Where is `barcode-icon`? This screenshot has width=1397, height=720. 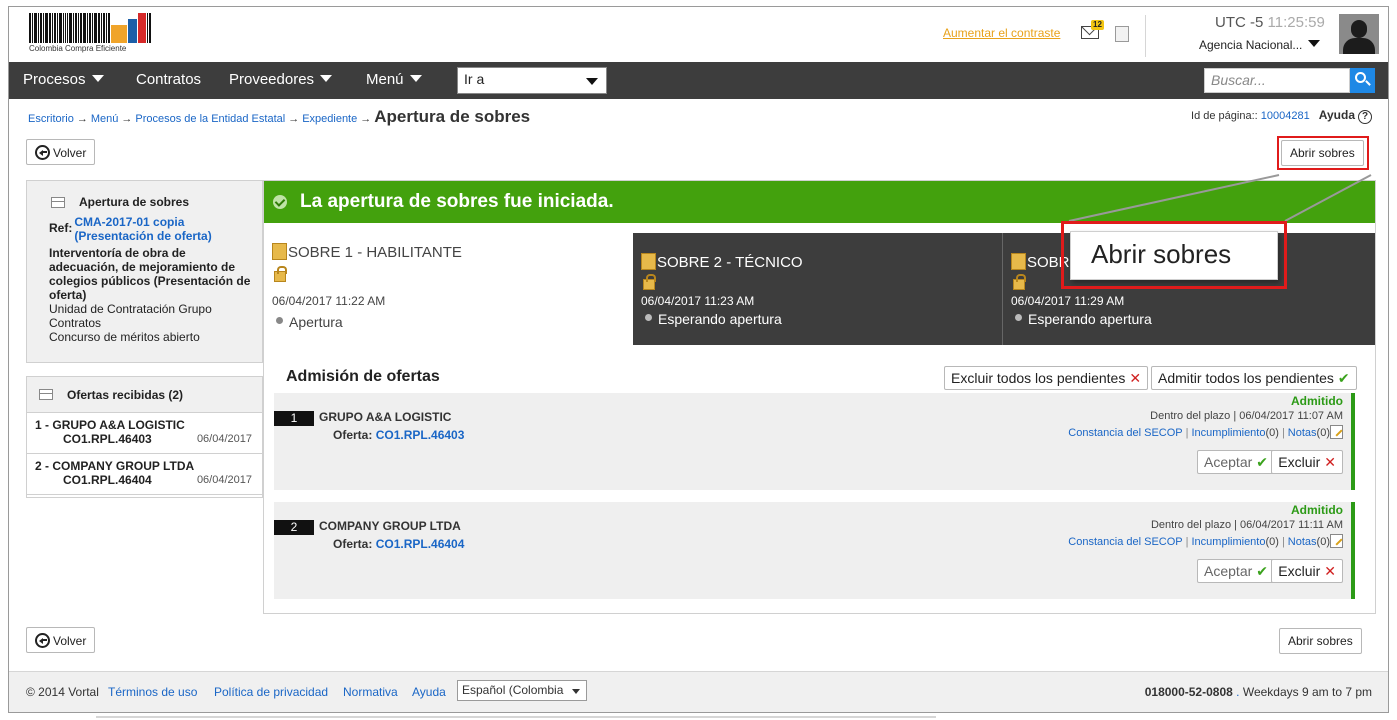 barcode-icon is located at coordinates (90, 28).